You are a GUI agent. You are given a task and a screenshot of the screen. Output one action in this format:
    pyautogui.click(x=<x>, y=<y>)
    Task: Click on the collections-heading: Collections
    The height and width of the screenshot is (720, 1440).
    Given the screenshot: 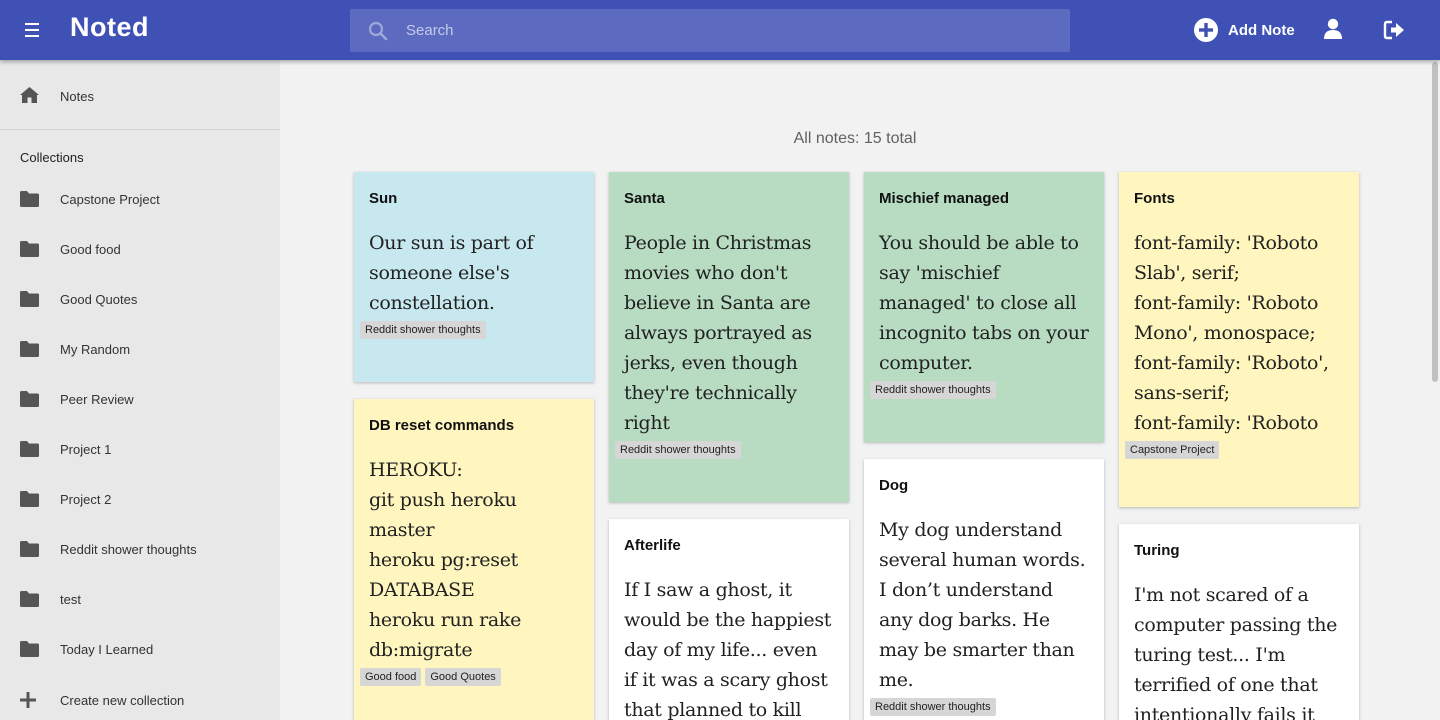 What is the action you would take?
    pyautogui.click(x=52, y=157)
    